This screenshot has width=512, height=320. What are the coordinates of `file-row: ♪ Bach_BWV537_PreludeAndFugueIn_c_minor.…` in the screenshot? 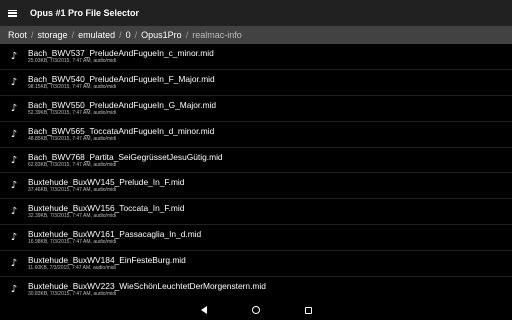 It's located at (256, 57).